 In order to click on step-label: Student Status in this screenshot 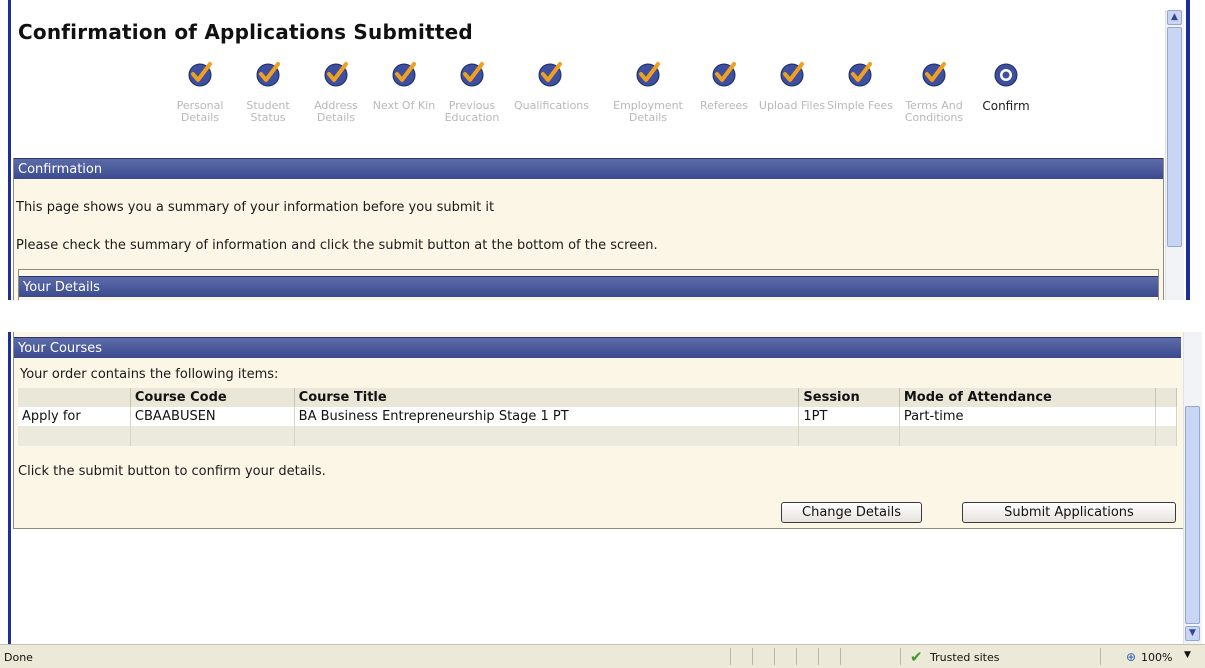, I will do `click(268, 111)`.